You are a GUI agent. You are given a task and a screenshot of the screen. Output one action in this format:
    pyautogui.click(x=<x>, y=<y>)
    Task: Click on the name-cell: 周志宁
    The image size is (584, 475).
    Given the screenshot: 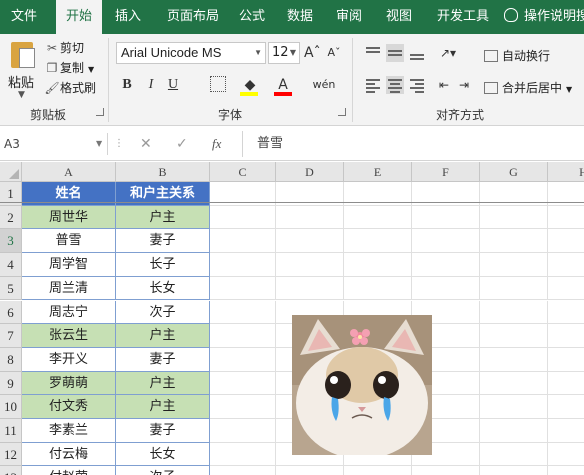 What is the action you would take?
    pyautogui.click(x=69, y=312)
    